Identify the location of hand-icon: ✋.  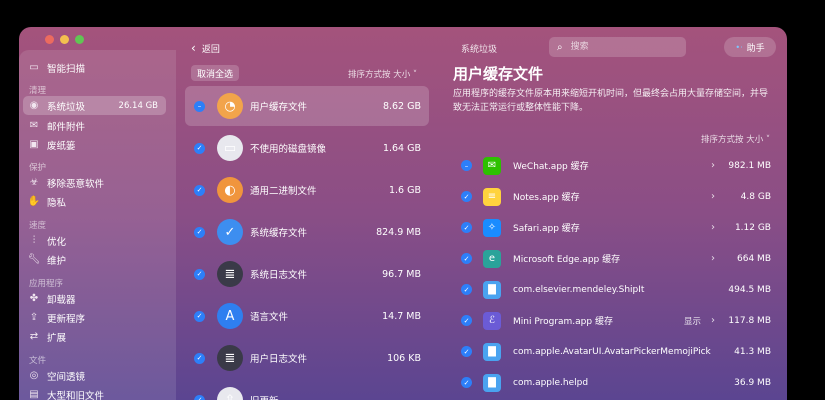
(34, 201).